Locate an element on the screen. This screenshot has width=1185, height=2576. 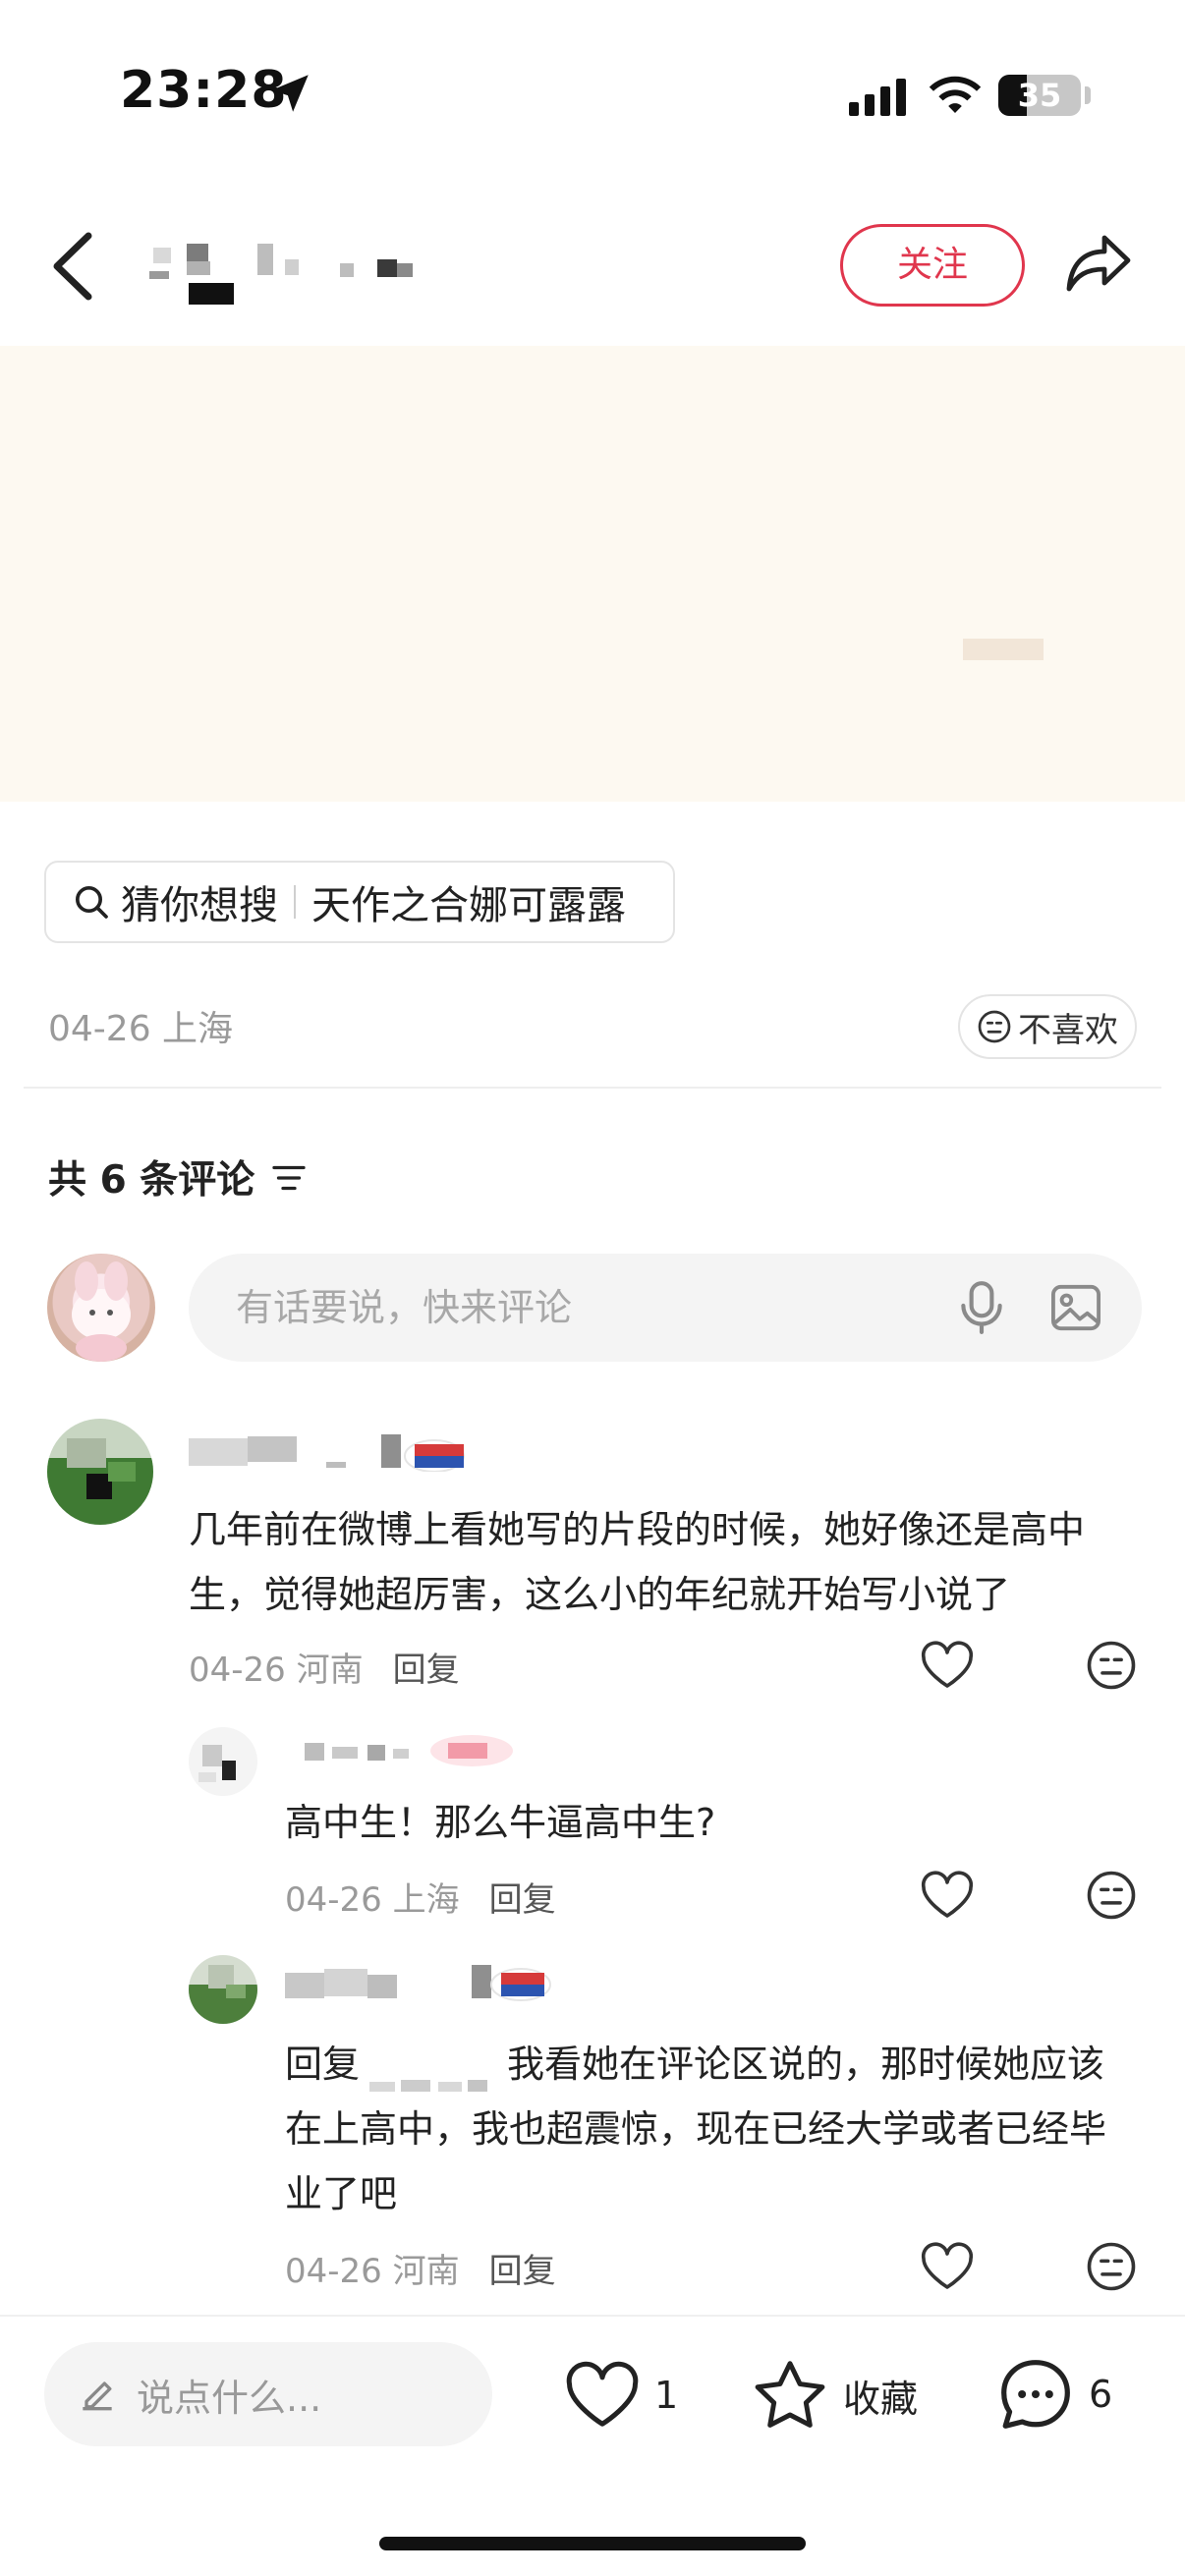
chip-separator is located at coordinates (295, 902).